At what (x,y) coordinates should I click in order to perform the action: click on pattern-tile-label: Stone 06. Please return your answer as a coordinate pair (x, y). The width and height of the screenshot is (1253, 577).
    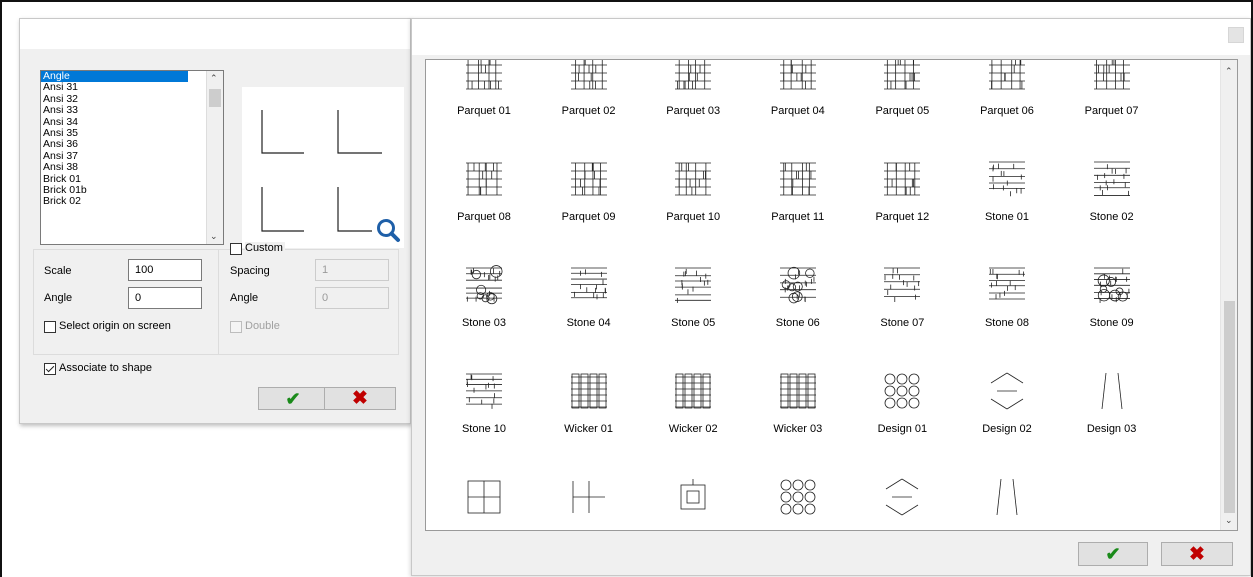
    Looking at the image, I should click on (797, 323).